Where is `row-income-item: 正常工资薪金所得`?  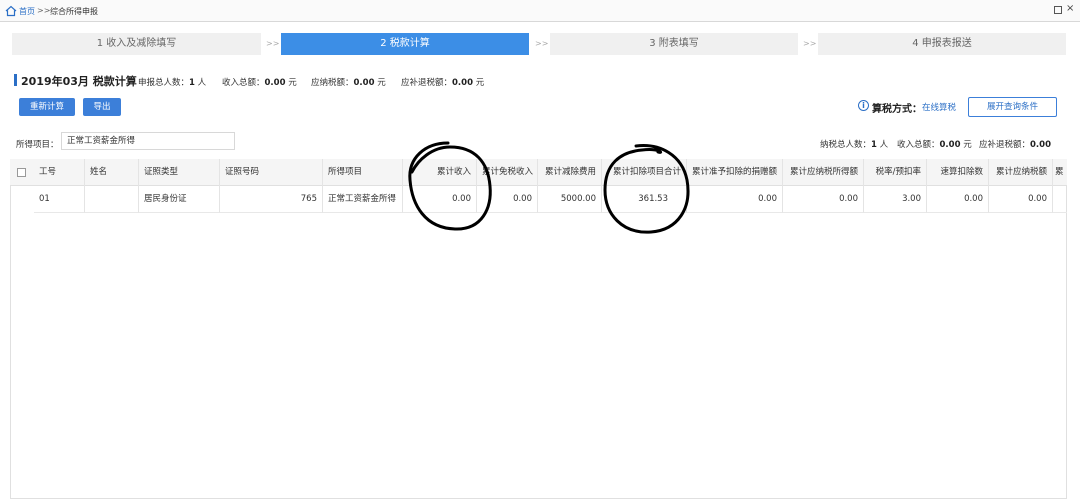
row-income-item: 正常工资薪金所得 is located at coordinates (363, 199).